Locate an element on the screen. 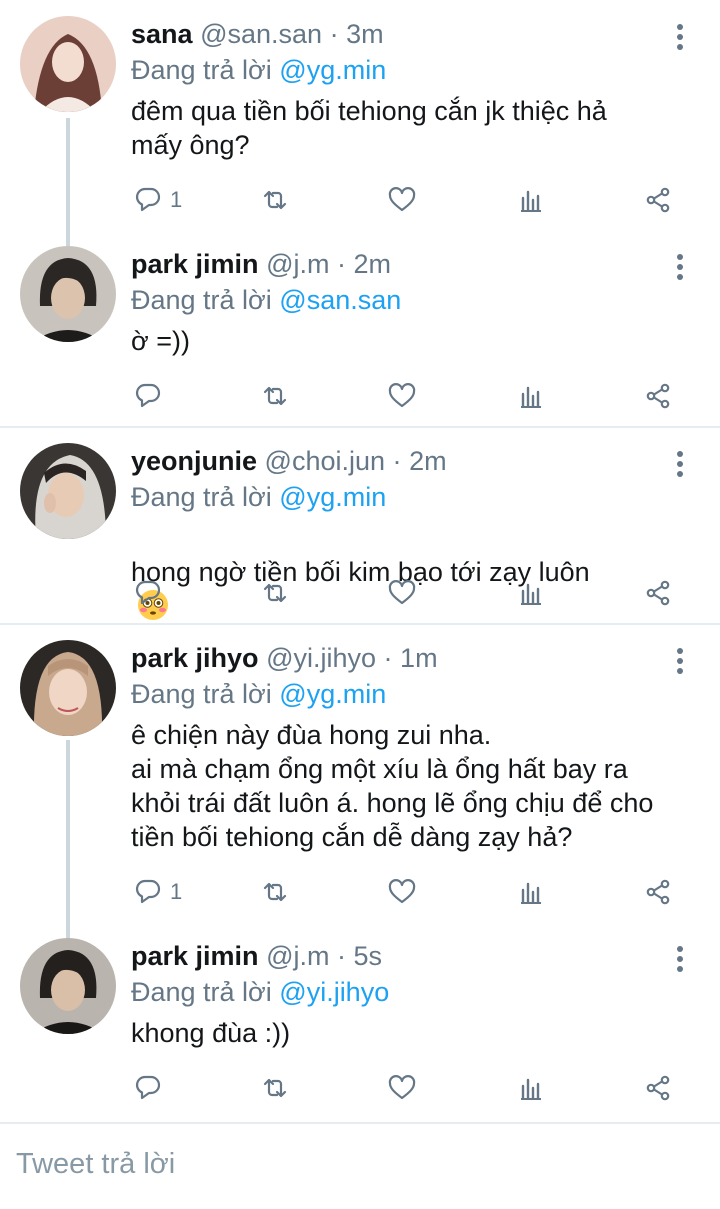  user-handle: @choi.jun is located at coordinates (325, 461).